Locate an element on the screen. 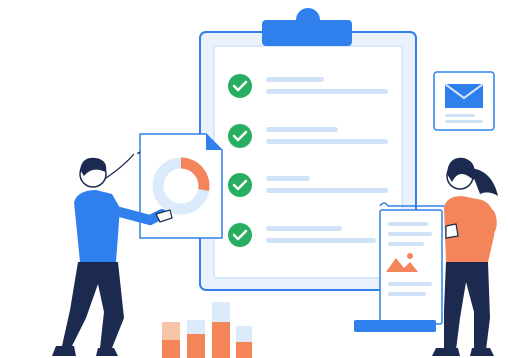  envelope-card is located at coordinates (464, 101).